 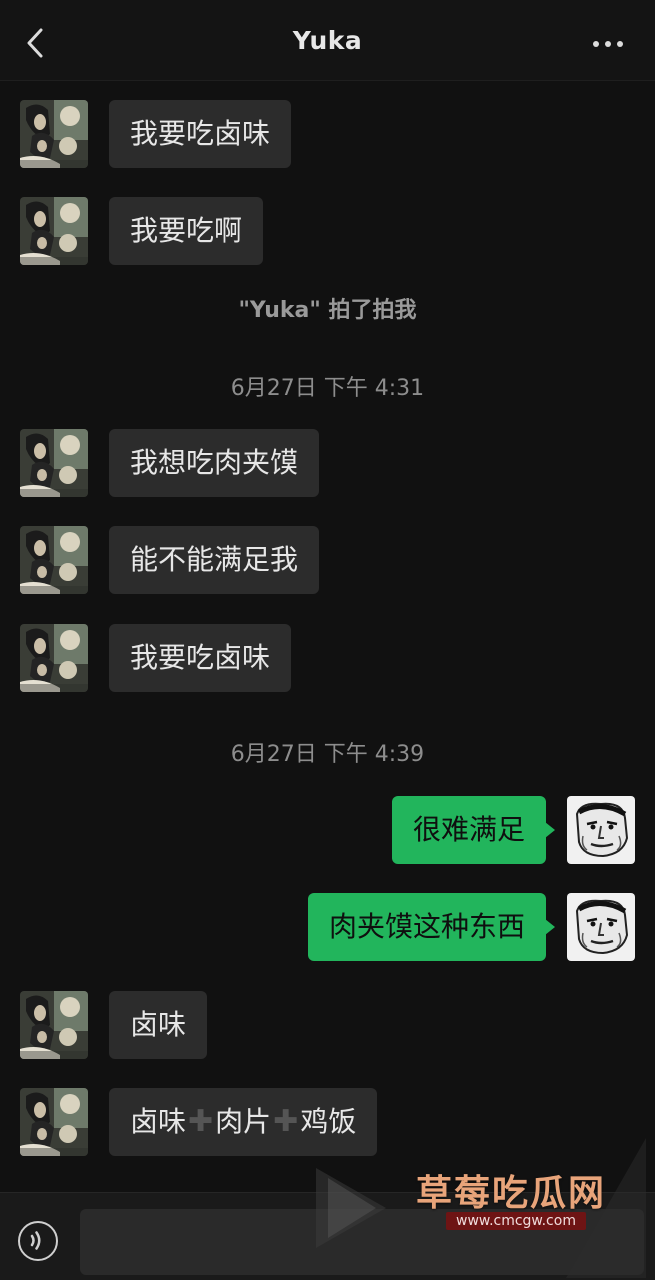 I want to click on message-bubble: 我要吃啊, so click(x=186, y=231).